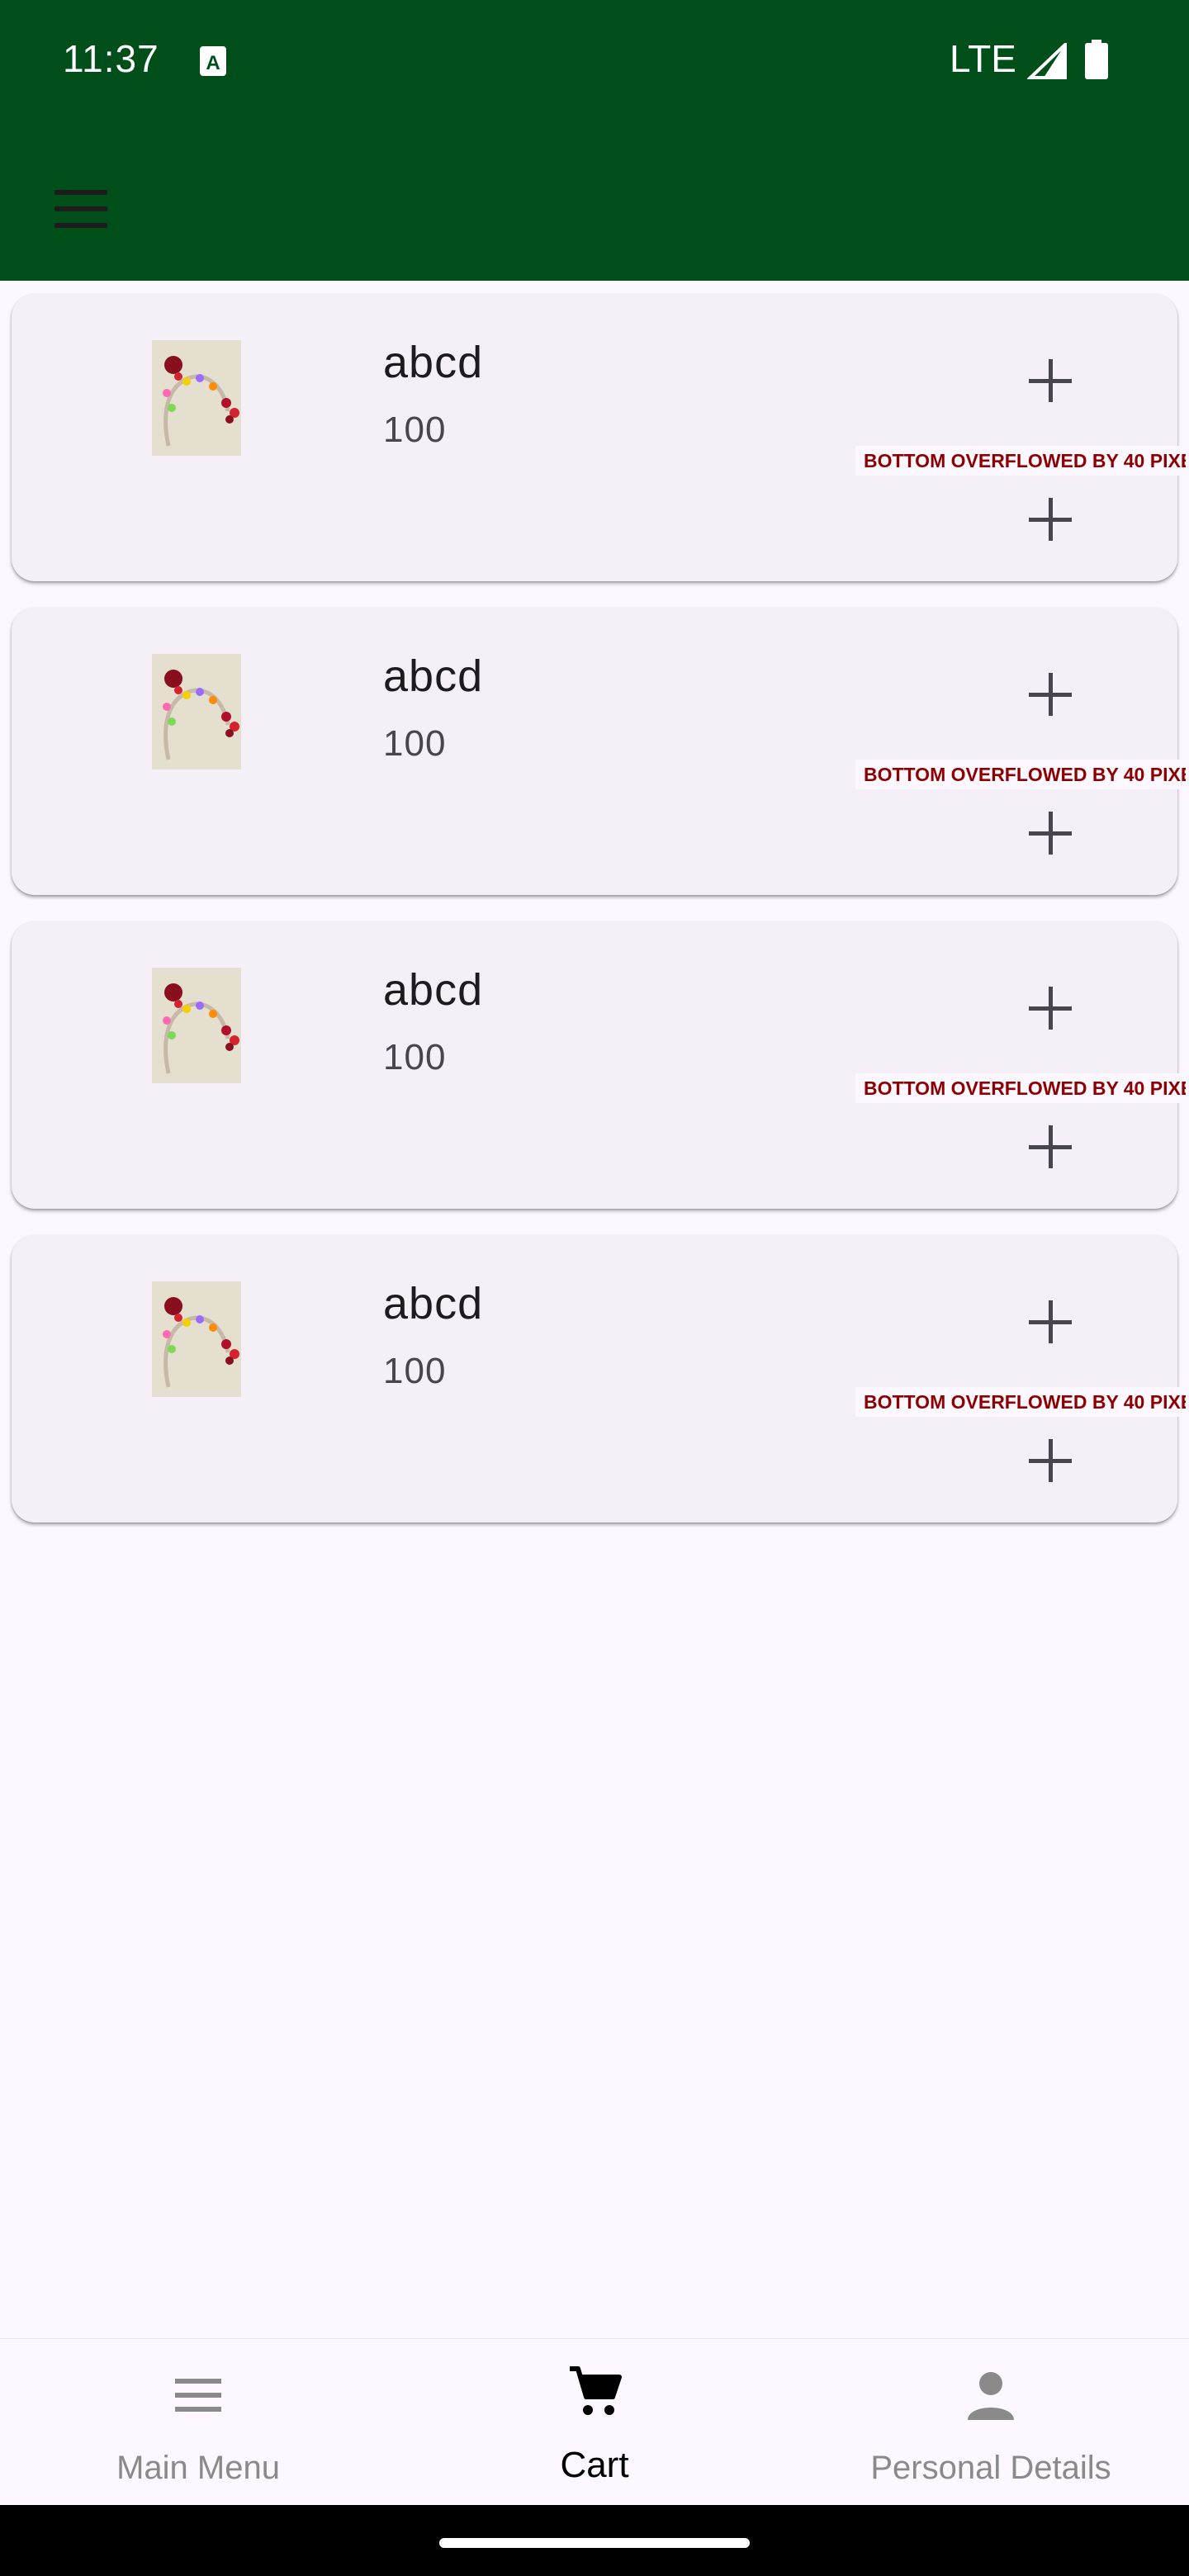 The height and width of the screenshot is (2576, 1189). What do you see at coordinates (111, 58) in the screenshot?
I see `status-time: 11:37` at bounding box center [111, 58].